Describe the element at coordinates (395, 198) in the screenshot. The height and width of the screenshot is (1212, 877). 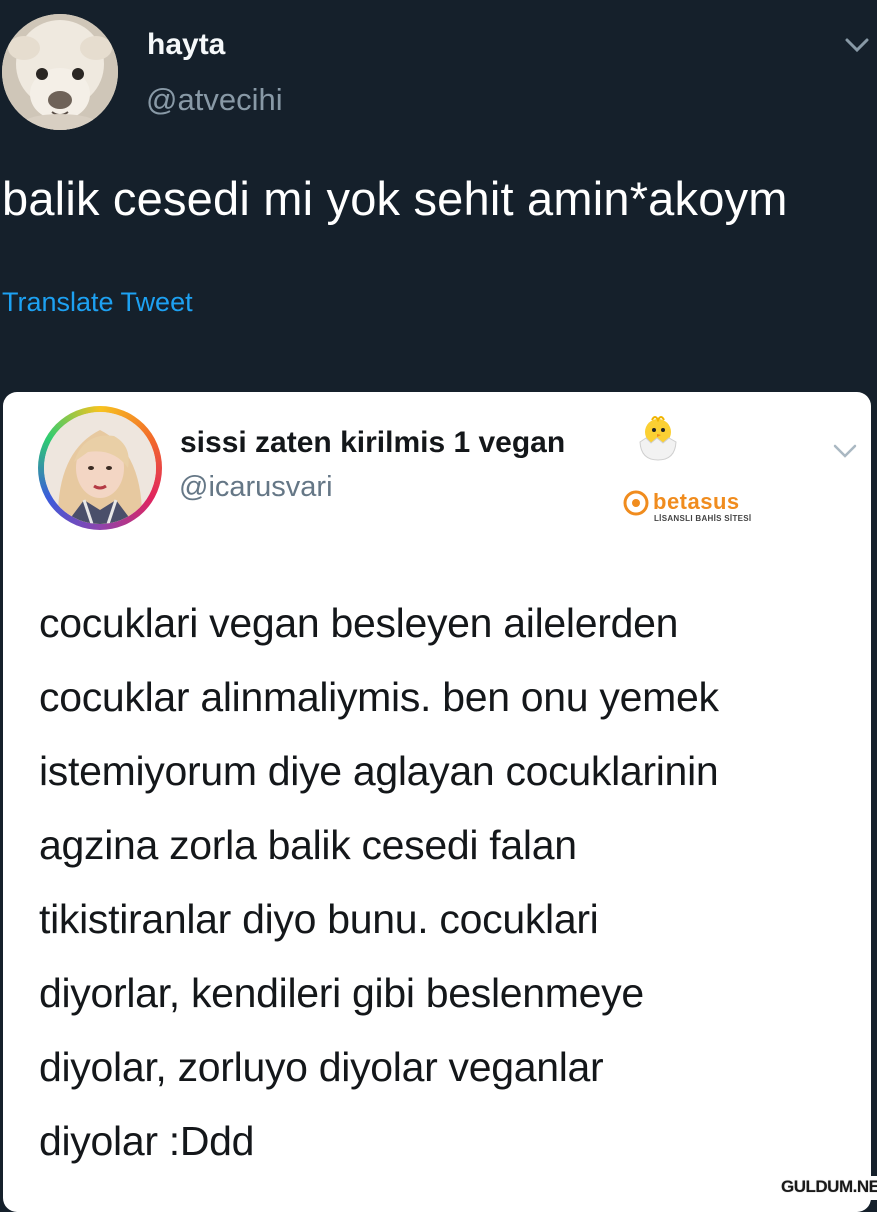
I see `tweet-text: balik cesedi mi yok sehit amin*akoym` at that location.